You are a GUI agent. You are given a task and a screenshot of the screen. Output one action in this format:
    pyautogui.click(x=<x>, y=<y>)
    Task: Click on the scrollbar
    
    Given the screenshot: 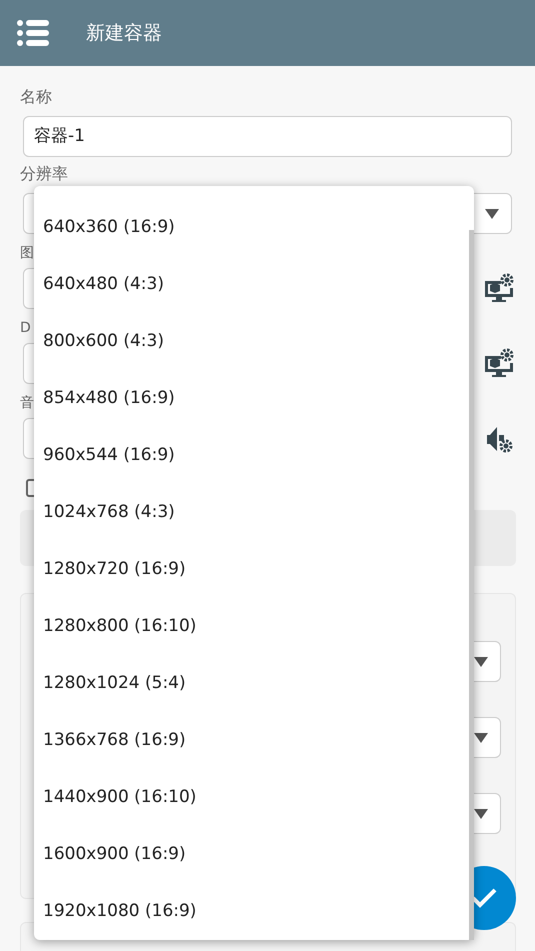 What is the action you would take?
    pyautogui.click(x=471, y=585)
    